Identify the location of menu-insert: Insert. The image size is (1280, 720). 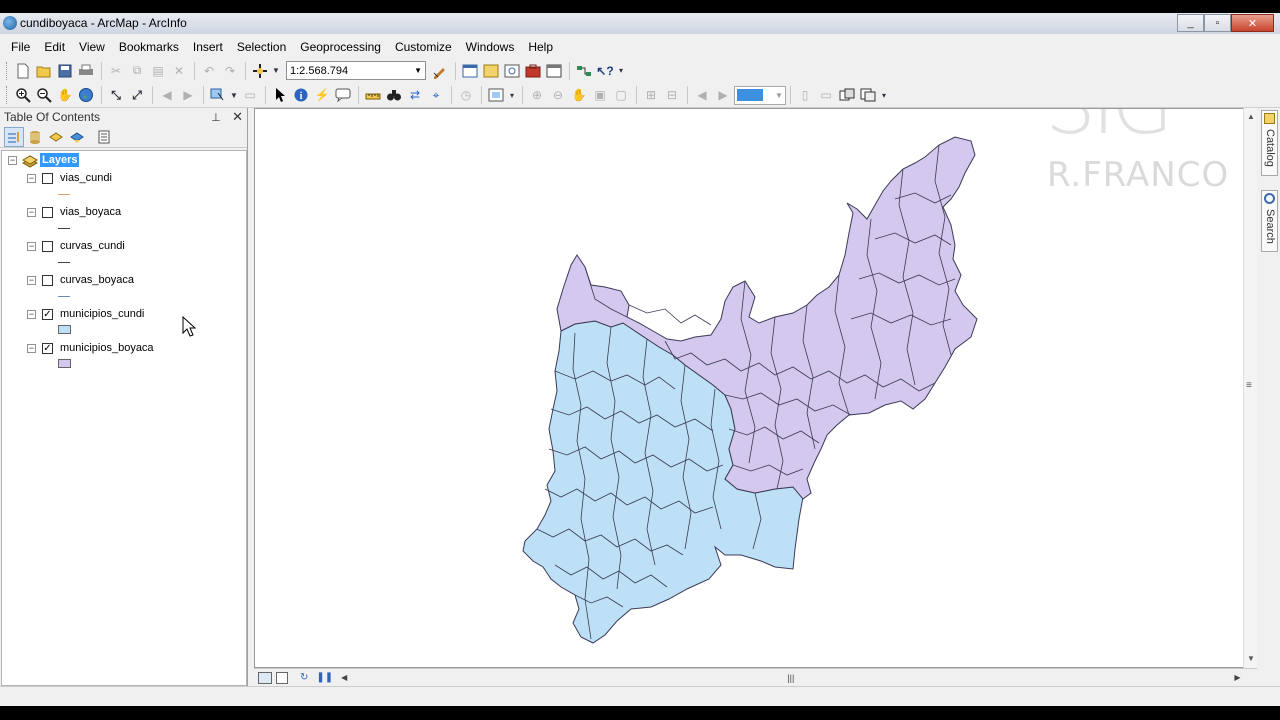
(208, 47).